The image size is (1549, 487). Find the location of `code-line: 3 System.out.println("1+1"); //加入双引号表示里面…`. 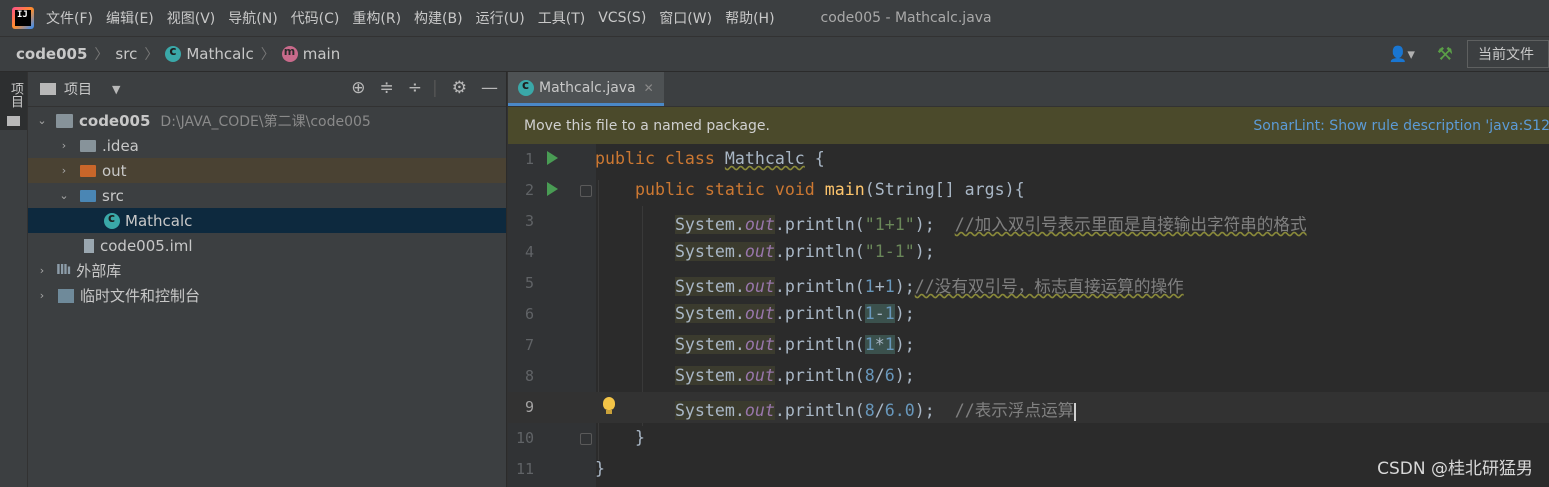

code-line: 3 System.out.println("1+1"); //加入双引号表示里面… is located at coordinates (1028, 221).